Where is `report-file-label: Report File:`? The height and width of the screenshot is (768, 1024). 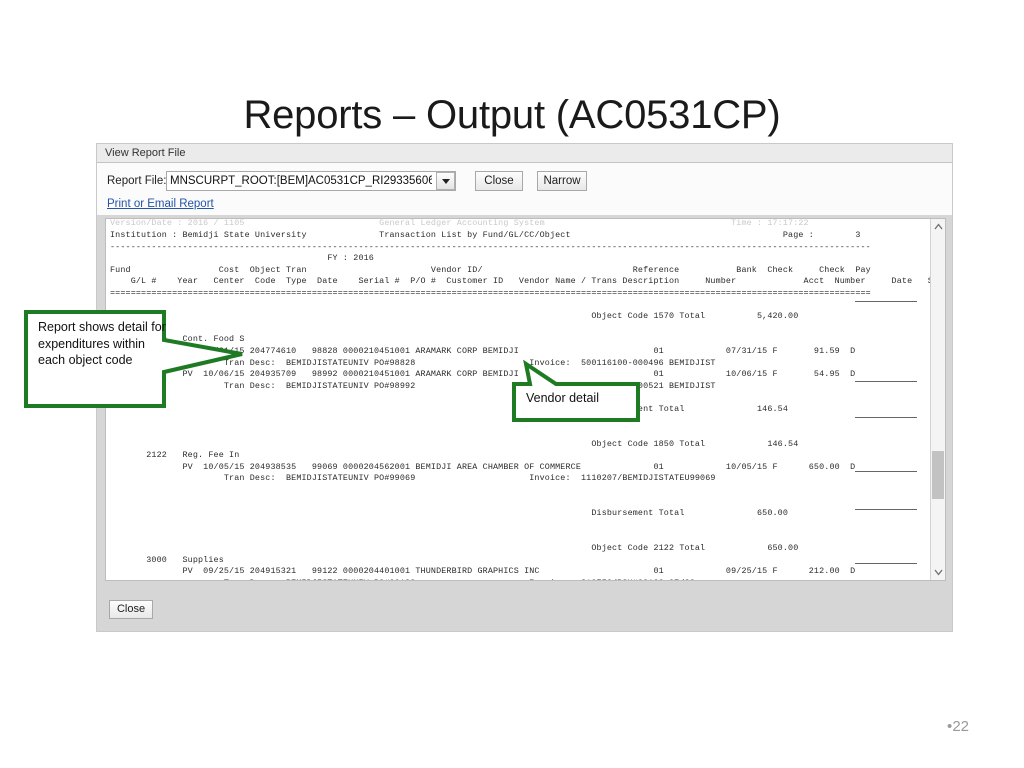 report-file-label: Report File: is located at coordinates (137, 181).